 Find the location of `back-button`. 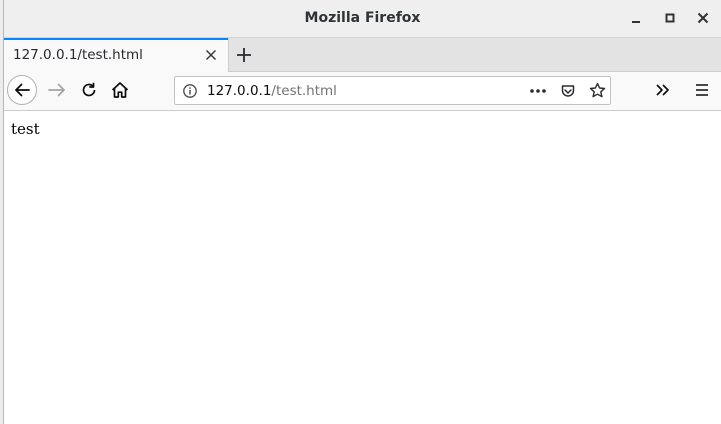

back-button is located at coordinates (22, 90).